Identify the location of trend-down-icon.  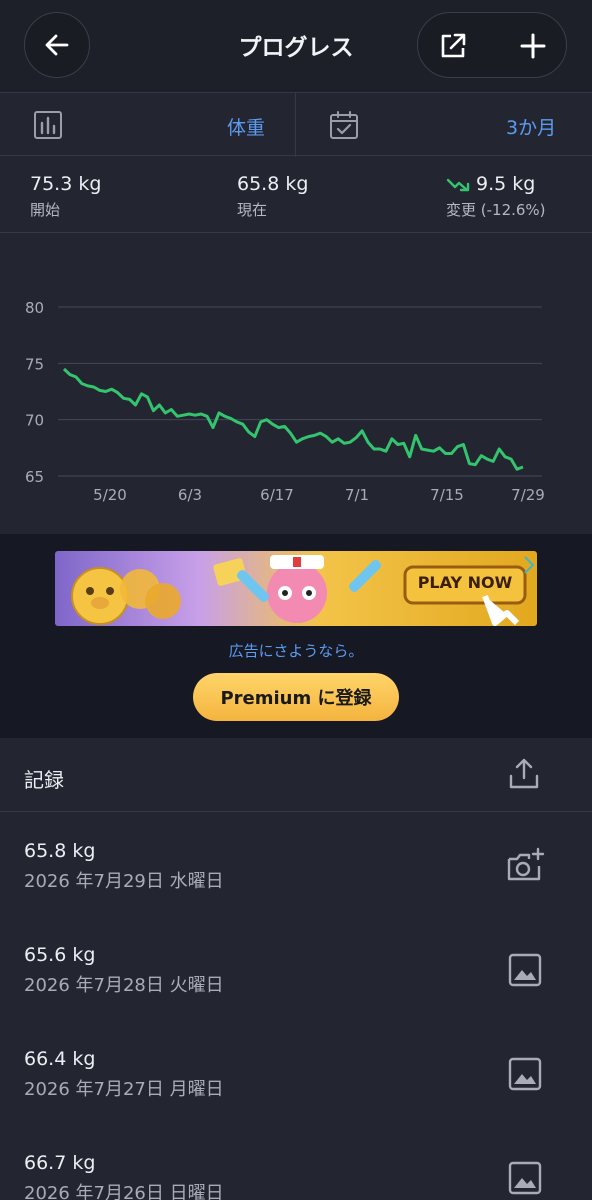
(458, 184).